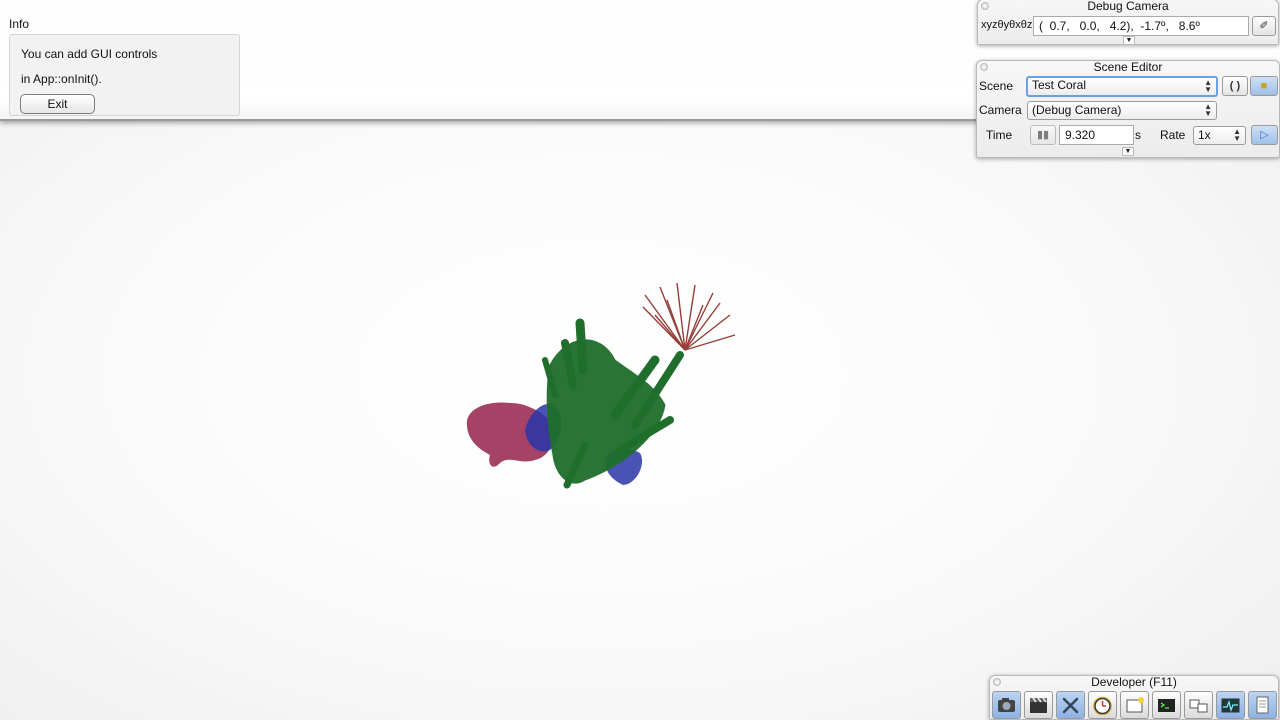  I want to click on terminal-icon, so click(1166, 705).